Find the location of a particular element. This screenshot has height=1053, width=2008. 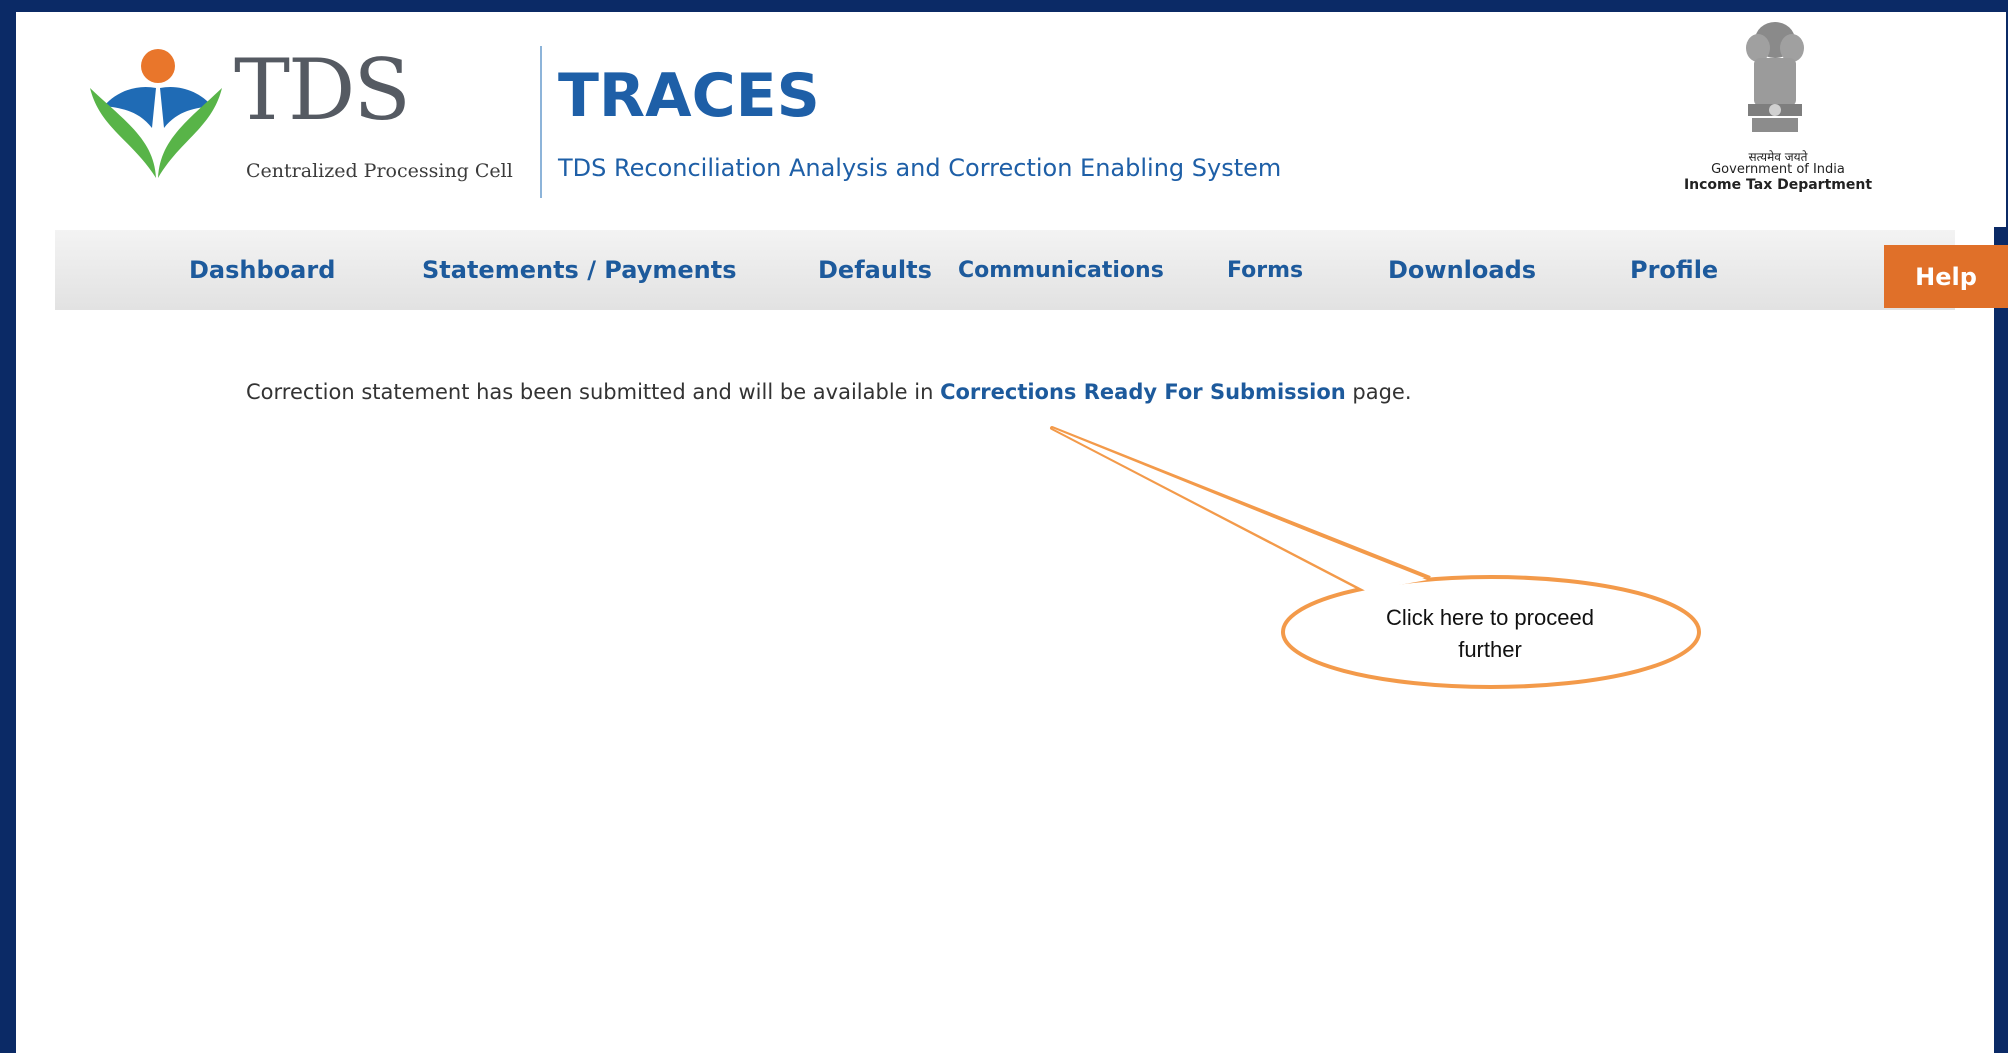

message-text-after: page. is located at coordinates (1378, 392).